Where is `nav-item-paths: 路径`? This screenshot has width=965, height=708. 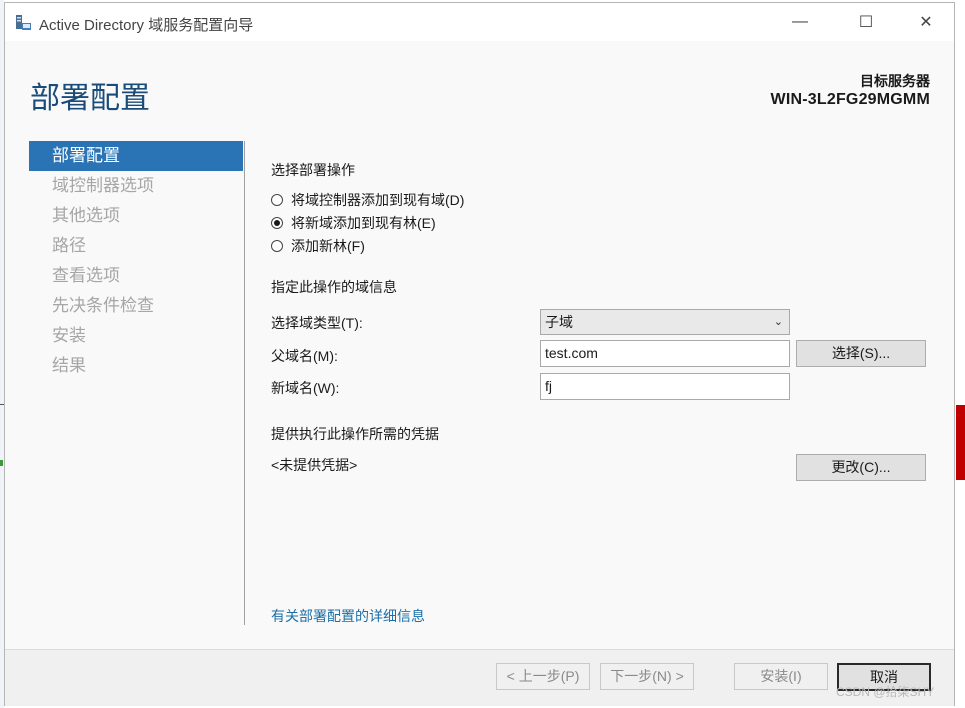
nav-item-paths: 路径 is located at coordinates (69, 245).